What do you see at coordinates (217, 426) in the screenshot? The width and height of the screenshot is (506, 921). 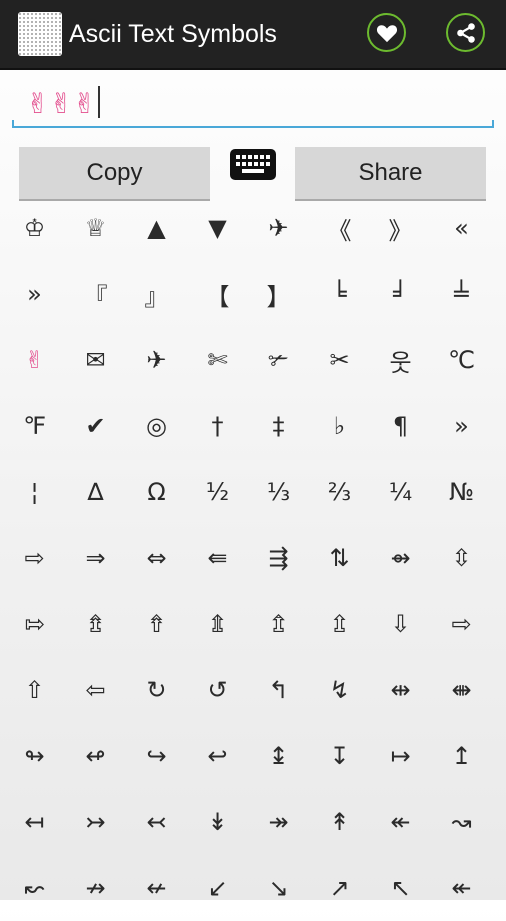 I see `symbol-cell: †` at bounding box center [217, 426].